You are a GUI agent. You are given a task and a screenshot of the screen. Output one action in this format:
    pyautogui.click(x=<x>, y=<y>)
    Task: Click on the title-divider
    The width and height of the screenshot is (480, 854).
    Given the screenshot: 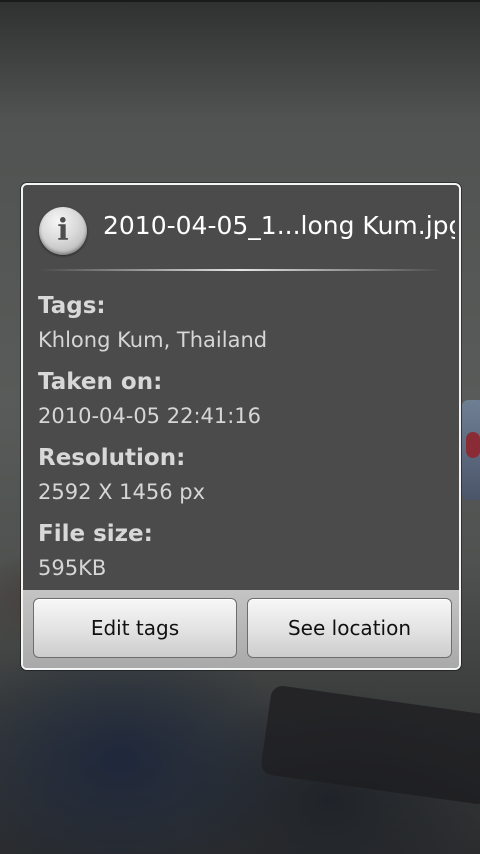 What is the action you would take?
    pyautogui.click(x=241, y=270)
    